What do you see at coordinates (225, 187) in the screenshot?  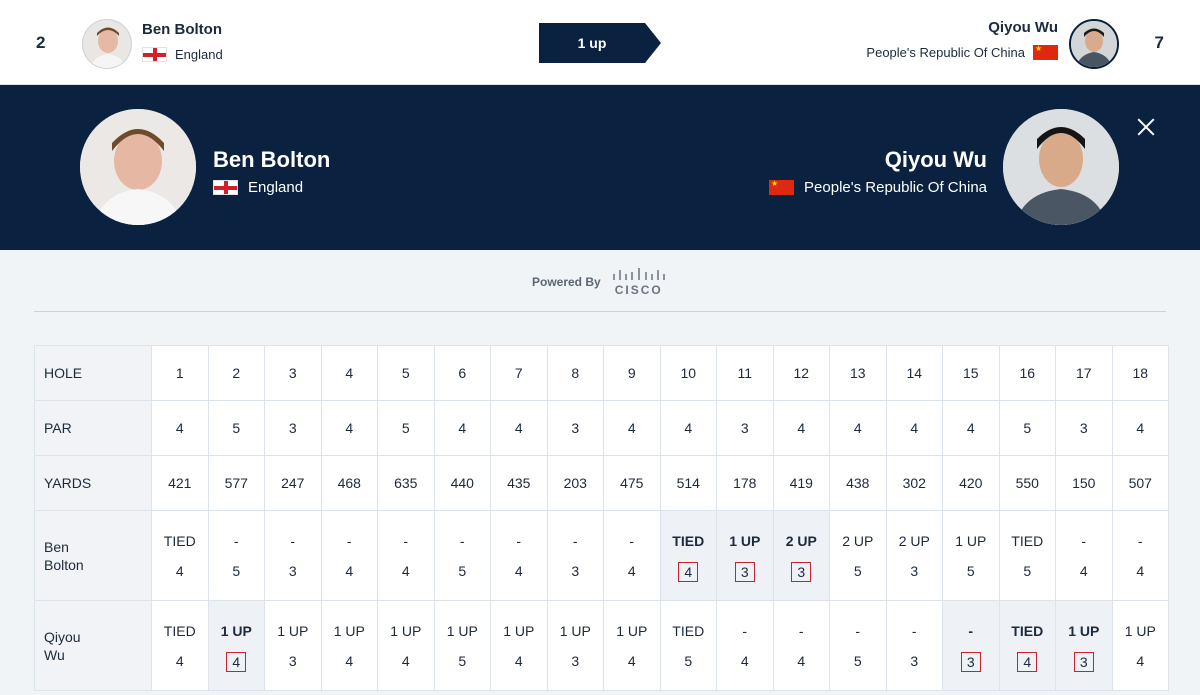 I see `england-flag-icon` at bounding box center [225, 187].